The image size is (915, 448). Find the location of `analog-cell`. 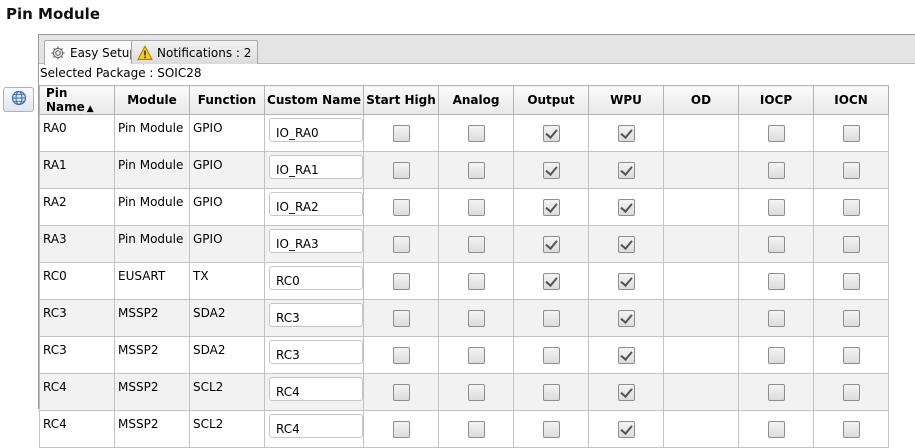

analog-cell is located at coordinates (476, 355).